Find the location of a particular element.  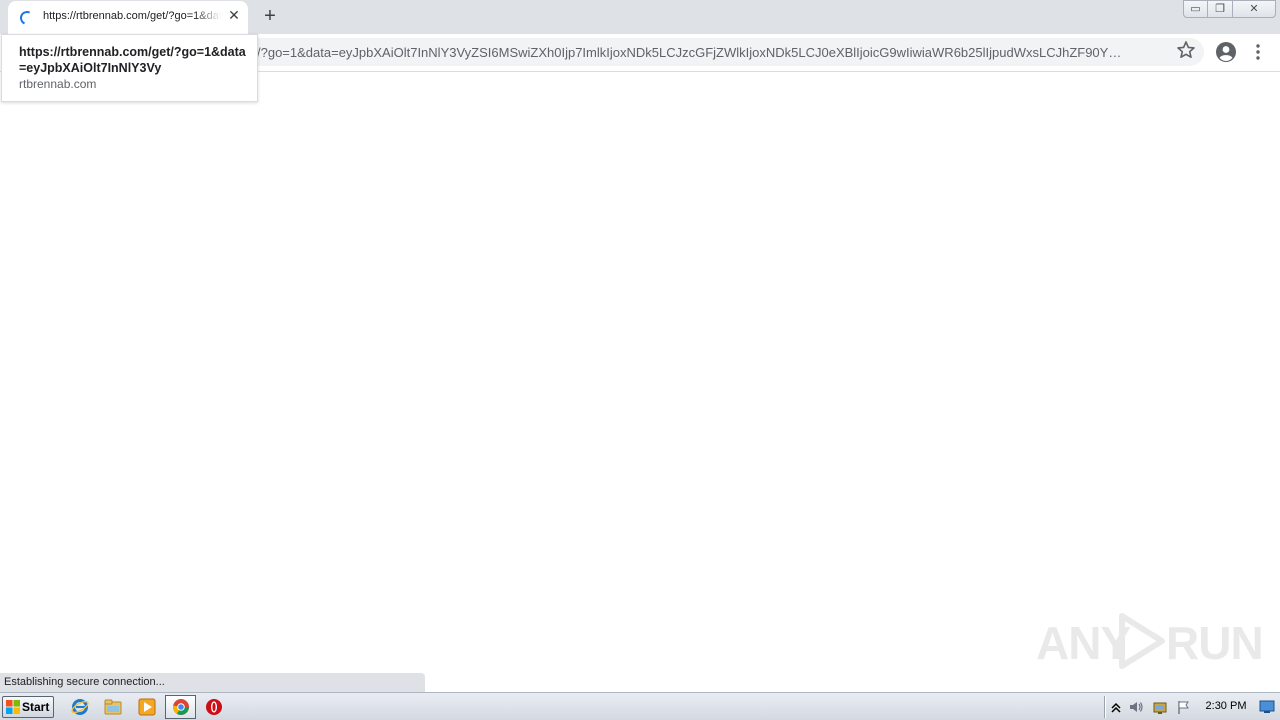

internet-explorer-icon is located at coordinates (80, 707).